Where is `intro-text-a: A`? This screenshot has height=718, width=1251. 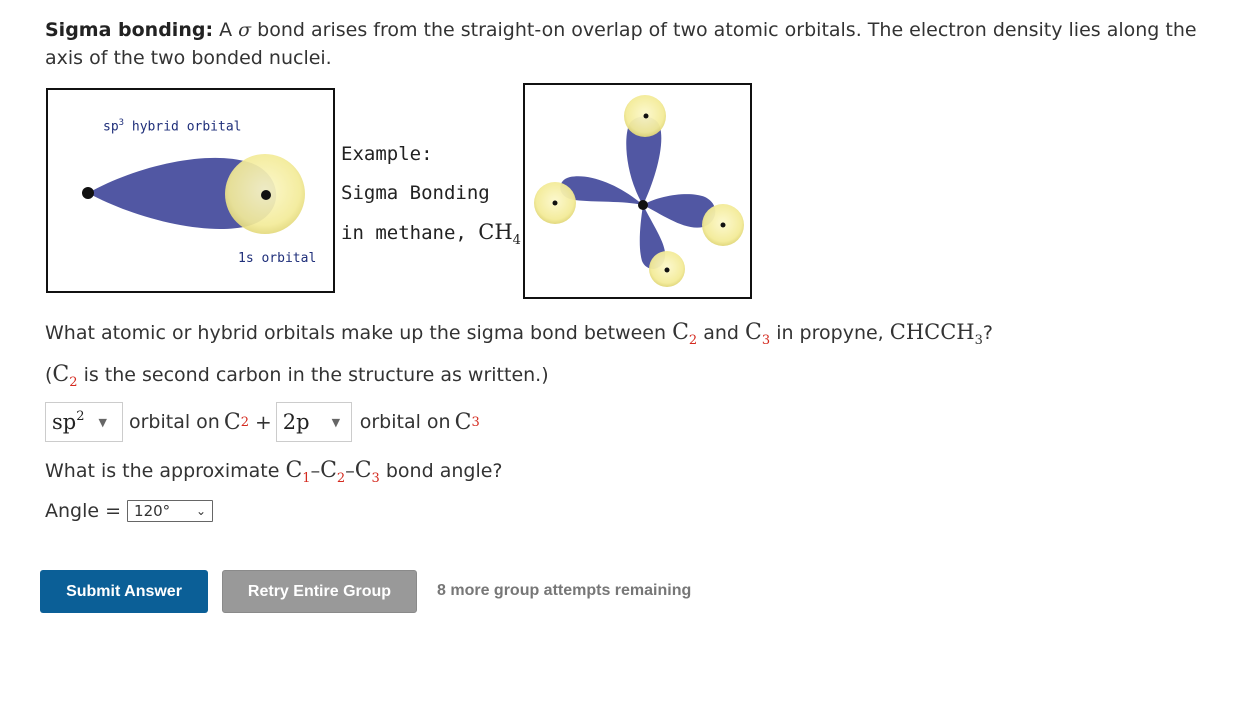 intro-text-a: A is located at coordinates (226, 30).